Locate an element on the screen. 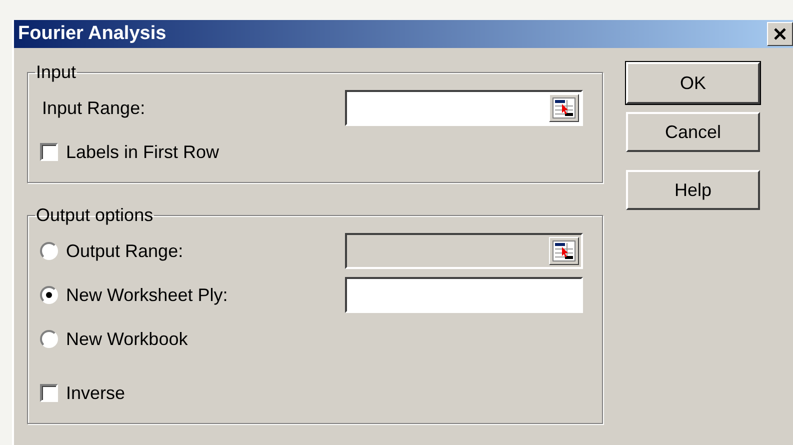  radio-label: New Workbook is located at coordinates (127, 339).